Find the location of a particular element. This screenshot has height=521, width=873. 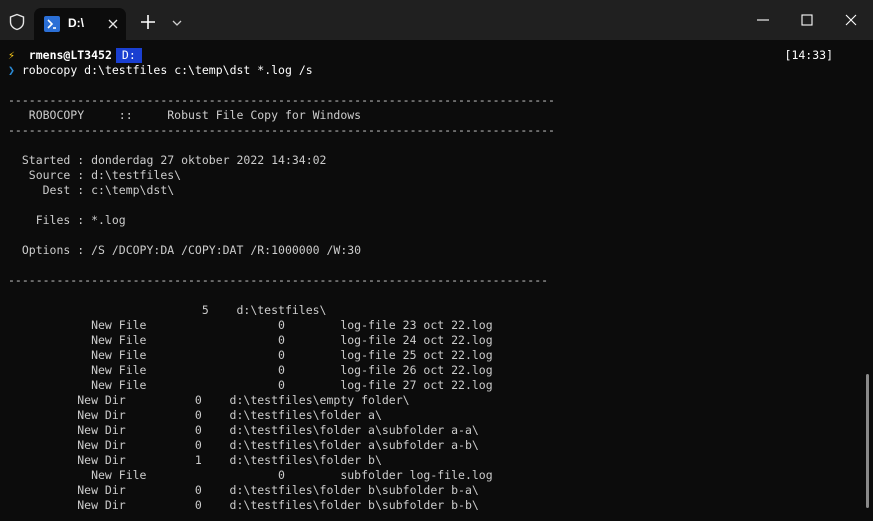

plus-icon is located at coordinates (148, 22).